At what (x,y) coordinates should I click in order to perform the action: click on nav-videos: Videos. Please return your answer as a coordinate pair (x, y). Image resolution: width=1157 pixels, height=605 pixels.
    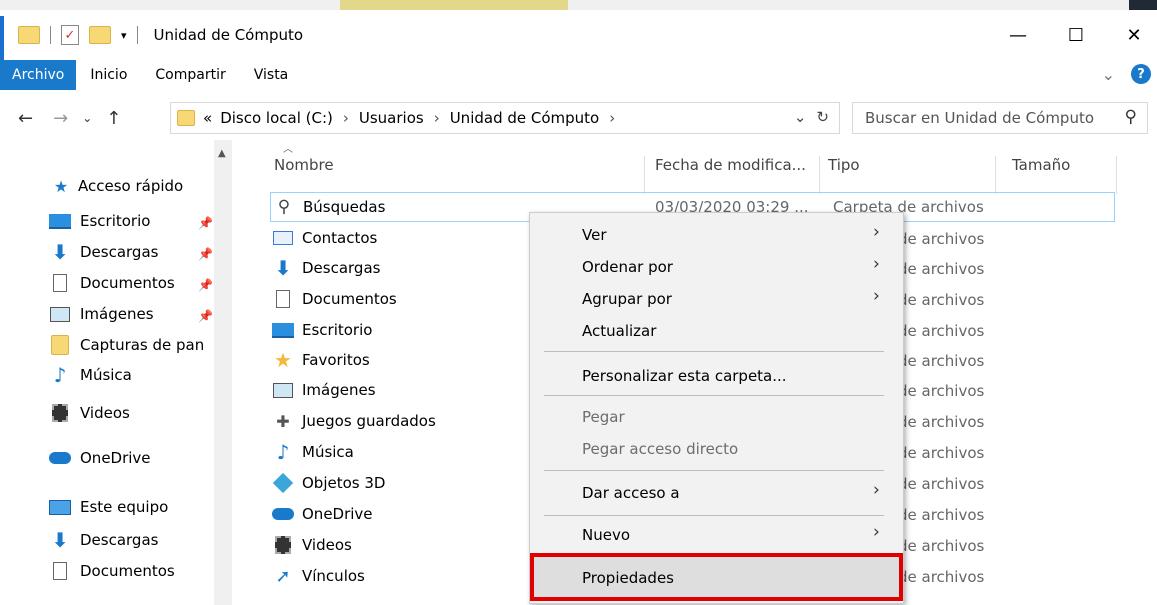
    Looking at the image, I should click on (89, 413).